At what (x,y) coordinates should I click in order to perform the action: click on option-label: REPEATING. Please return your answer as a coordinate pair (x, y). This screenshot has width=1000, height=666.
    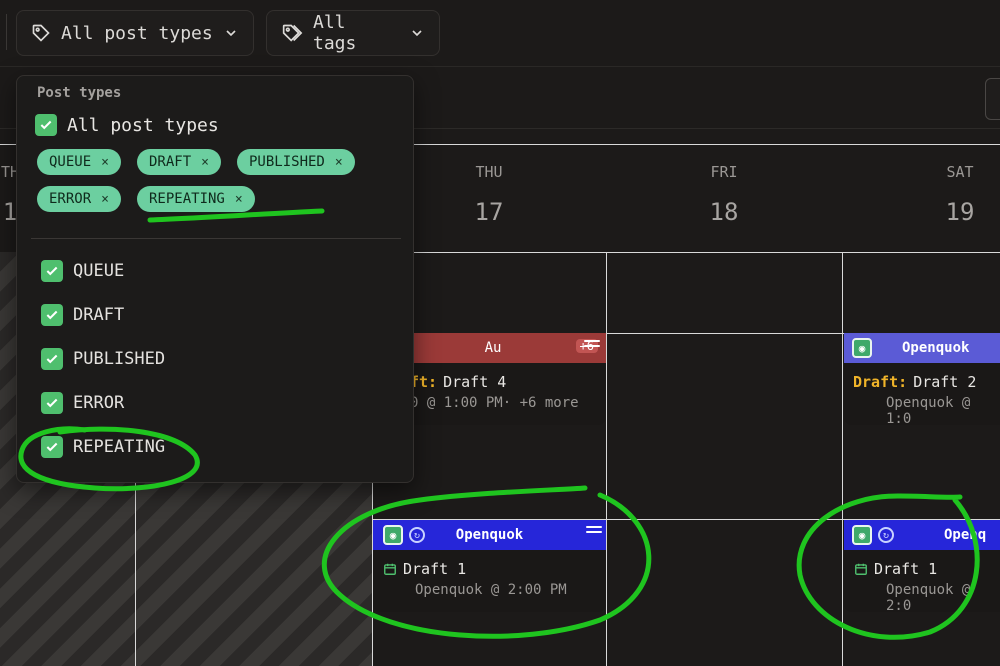
    Looking at the image, I should click on (119, 447).